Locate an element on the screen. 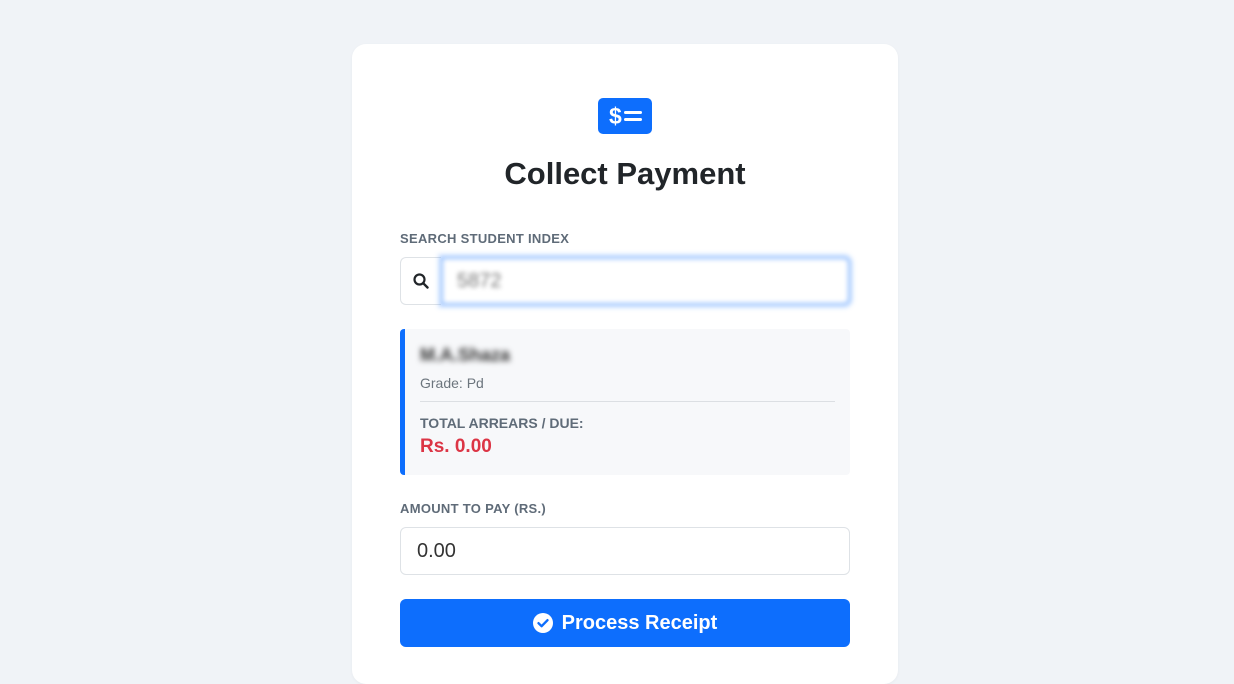 The height and width of the screenshot is (684, 1234). cash-payment-icon: $ is located at coordinates (625, 116).